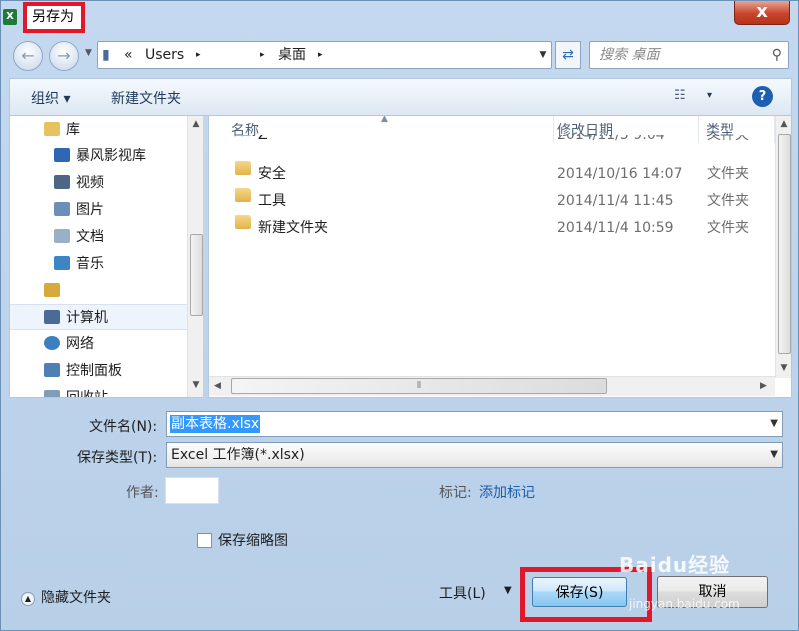  What do you see at coordinates (88, 53) in the screenshot?
I see `recent-locations-dropdown: ▼` at bounding box center [88, 53].